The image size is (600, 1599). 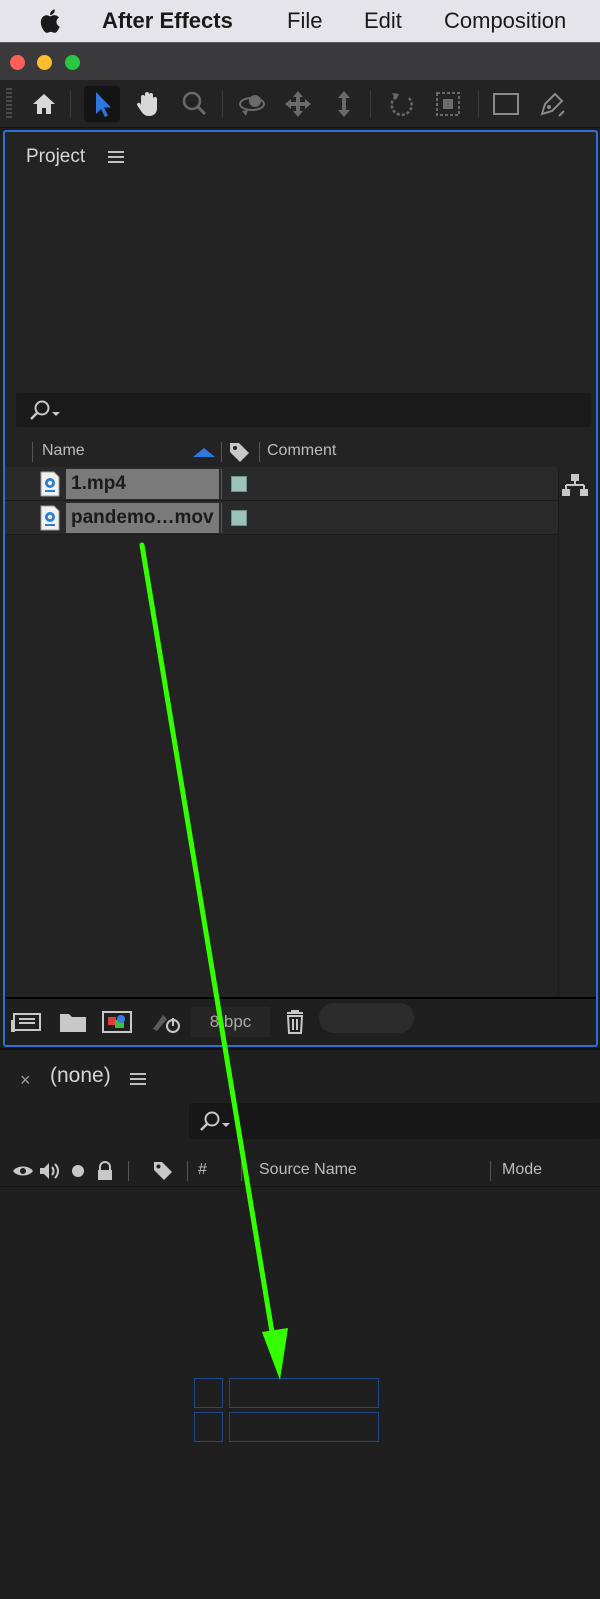 I want to click on eye-icon, so click(x=23, y=1171).